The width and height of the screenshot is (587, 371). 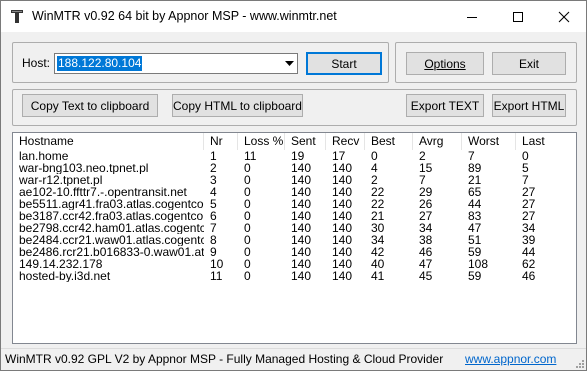 What do you see at coordinates (422, 180) in the screenshot?
I see `cell-avrg: 7` at bounding box center [422, 180].